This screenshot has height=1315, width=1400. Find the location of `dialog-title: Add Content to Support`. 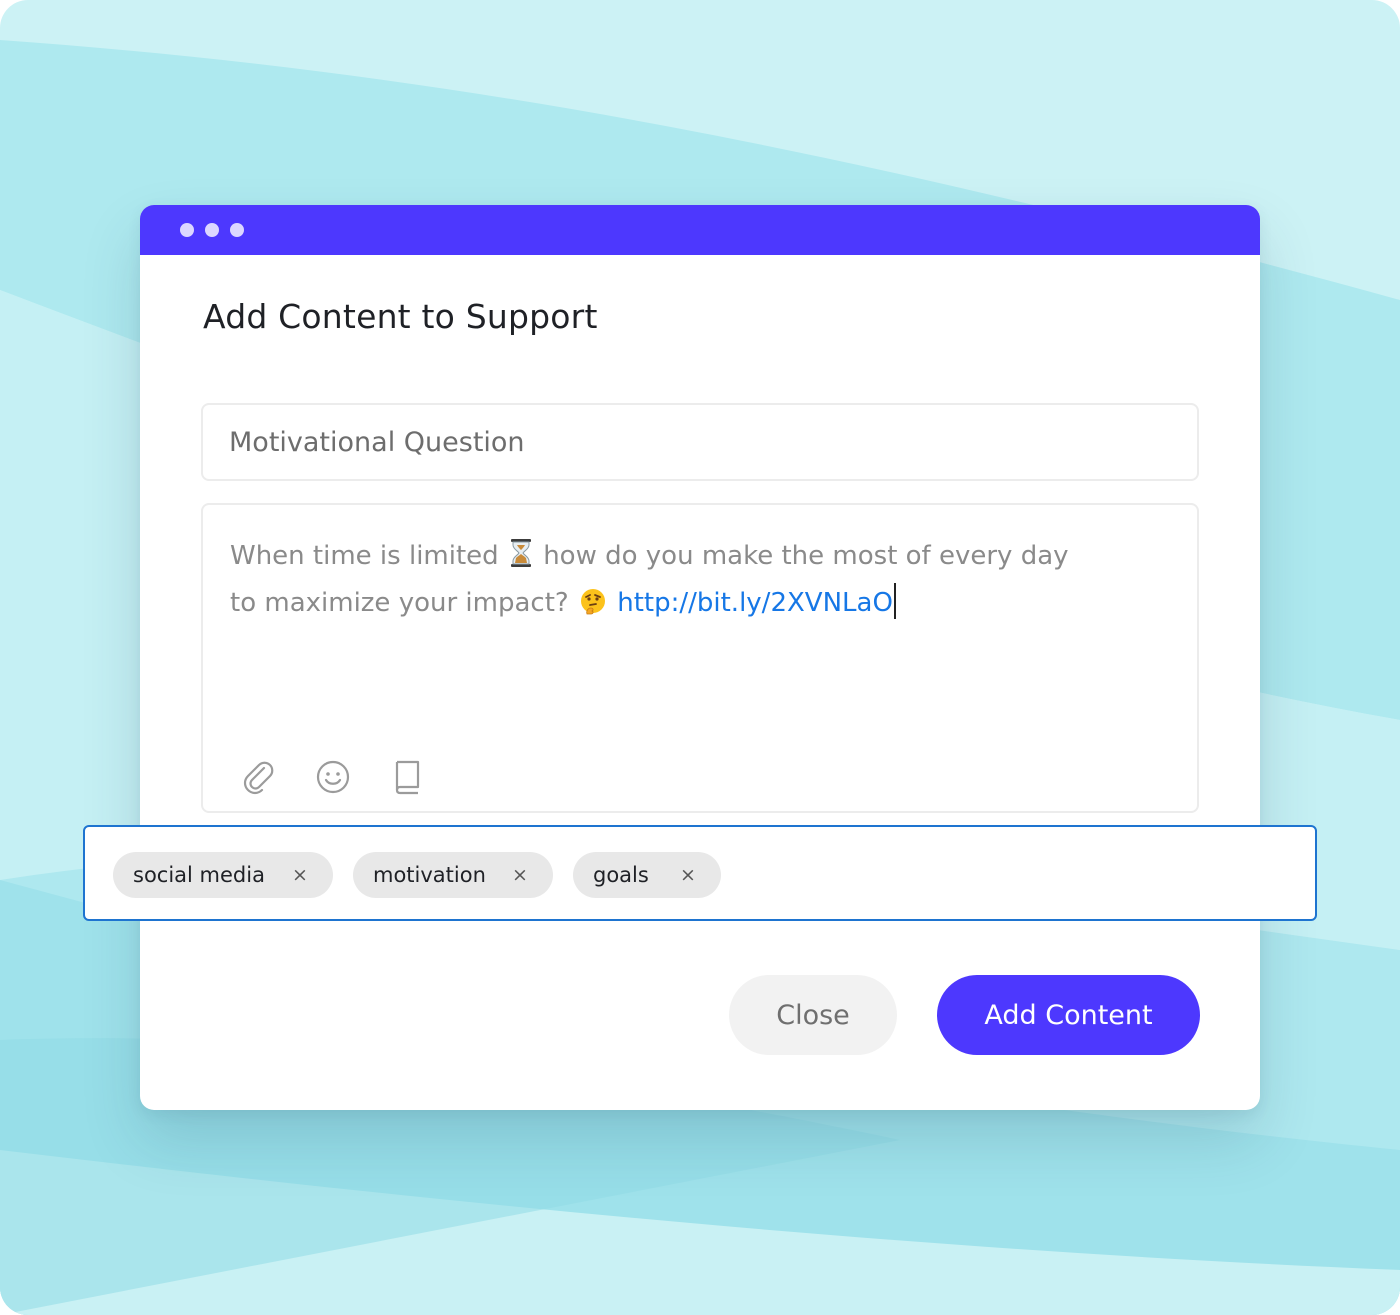

dialog-title: Add Content to Support is located at coordinates (400, 316).